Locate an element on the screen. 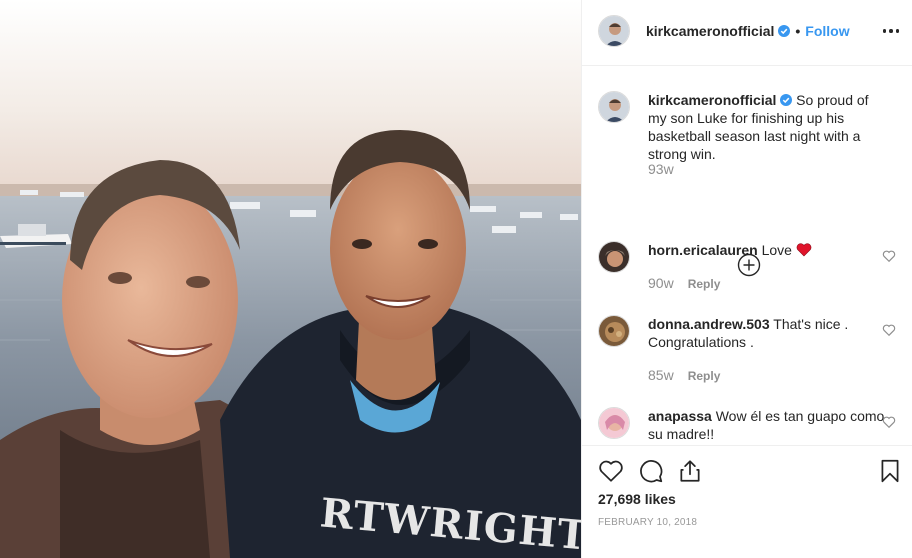 The height and width of the screenshot is (558, 912). comment-text: Love is located at coordinates (776, 250).